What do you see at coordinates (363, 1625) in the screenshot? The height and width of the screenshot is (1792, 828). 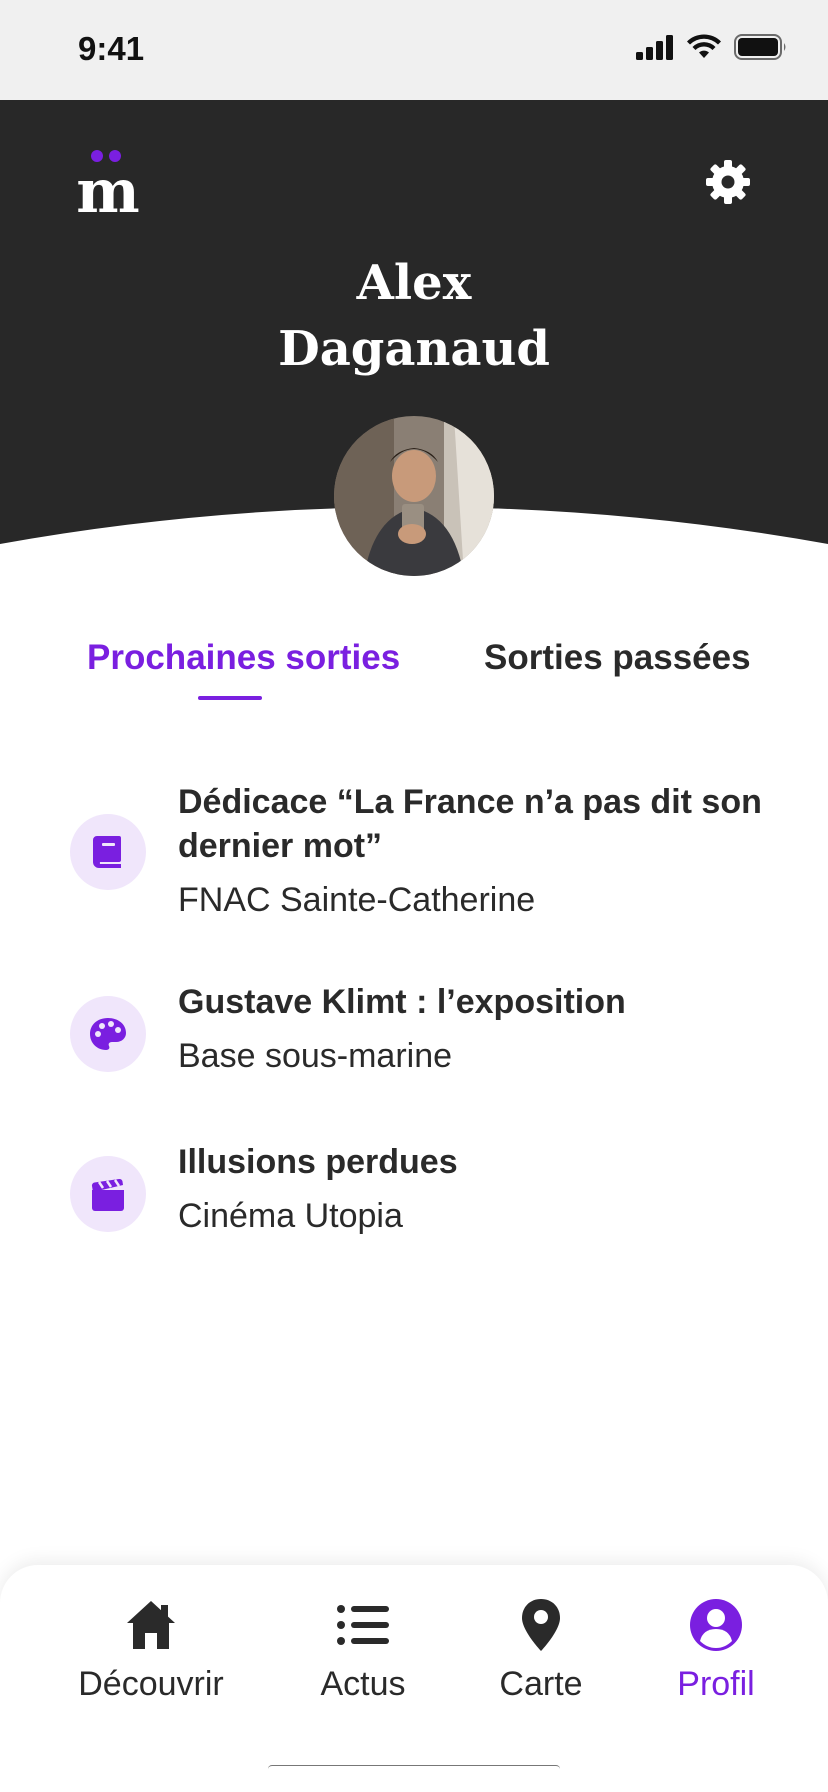 I see `list-icon` at bounding box center [363, 1625].